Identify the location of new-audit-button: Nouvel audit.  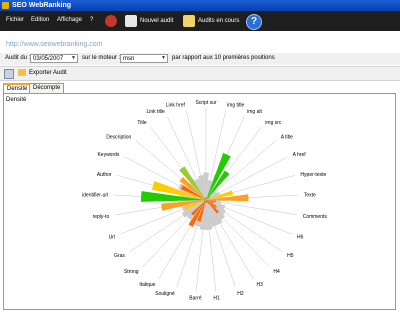
(149, 21).